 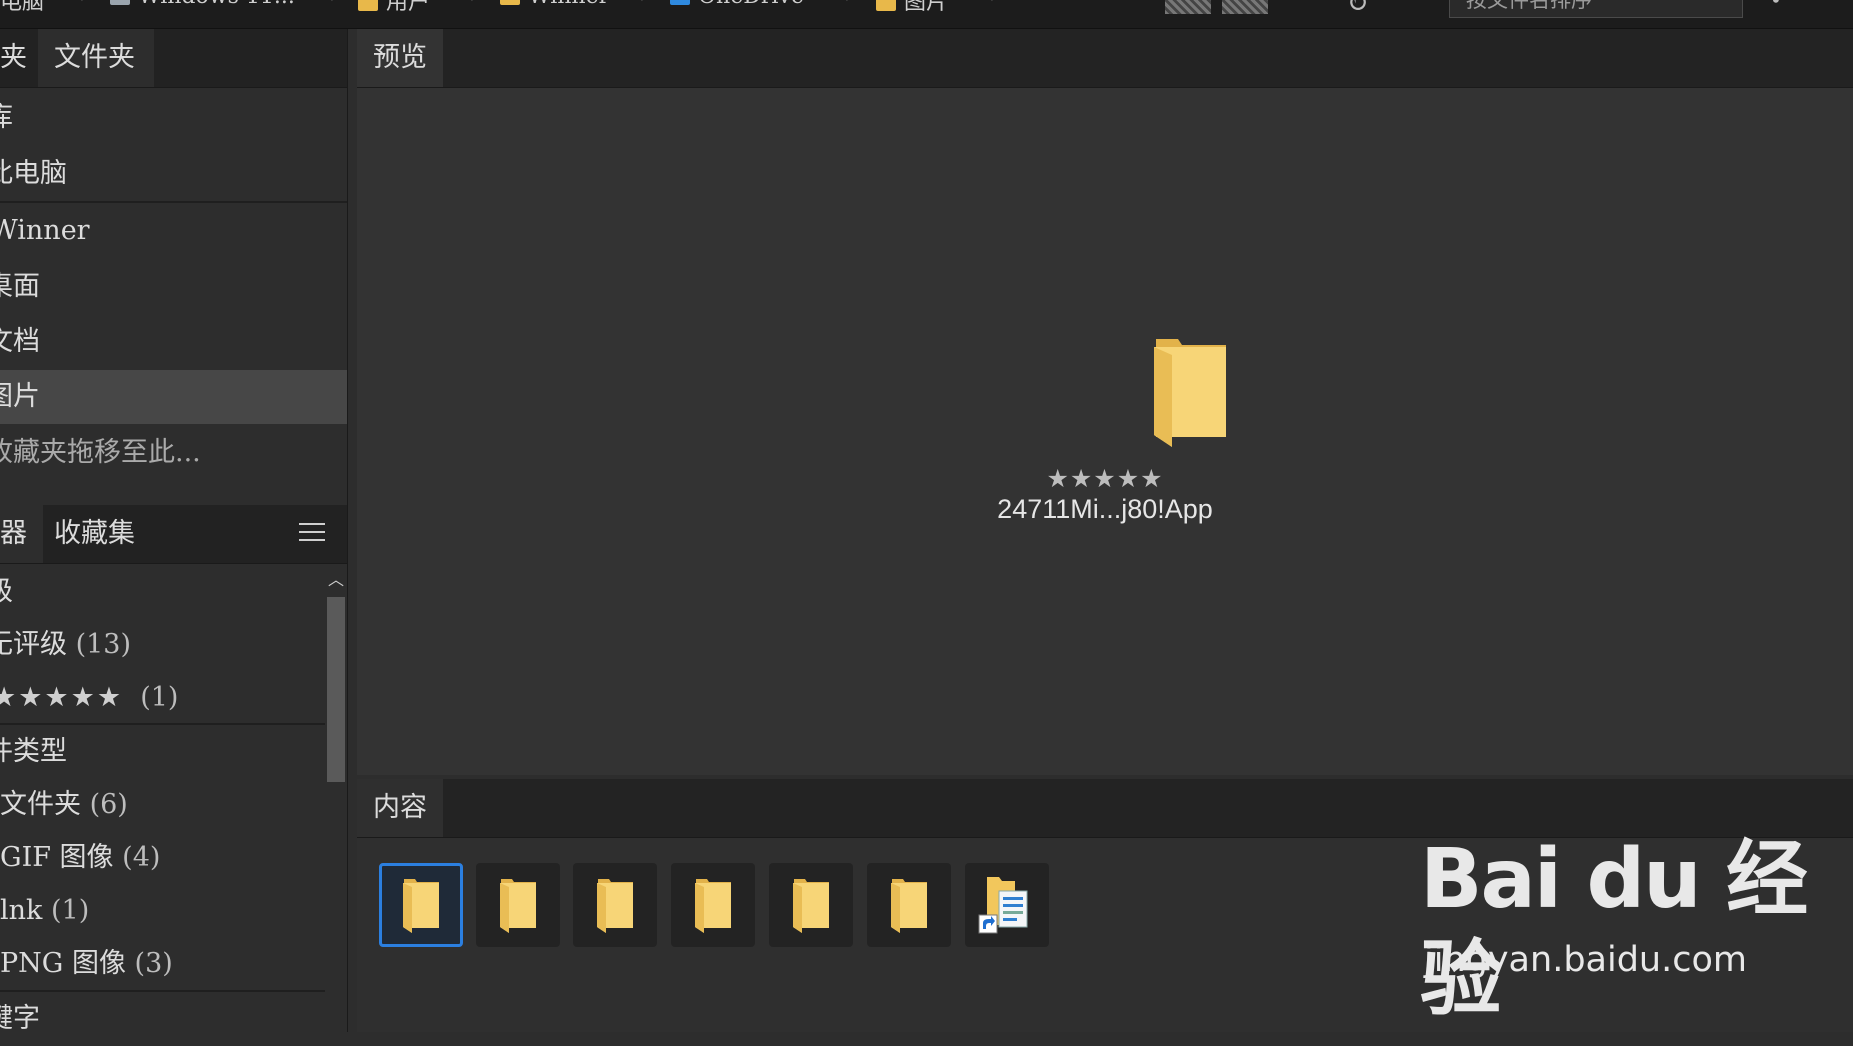 I want to click on favorite-item-documents: 文档, so click(x=166, y=342).